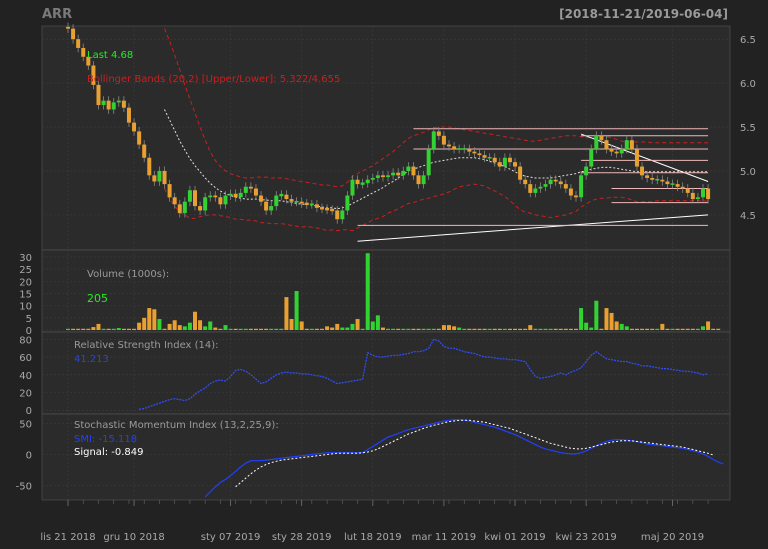 The image size is (768, 549). What do you see at coordinates (25, 294) in the screenshot?
I see `y-tick-label: 15` at bounding box center [25, 294].